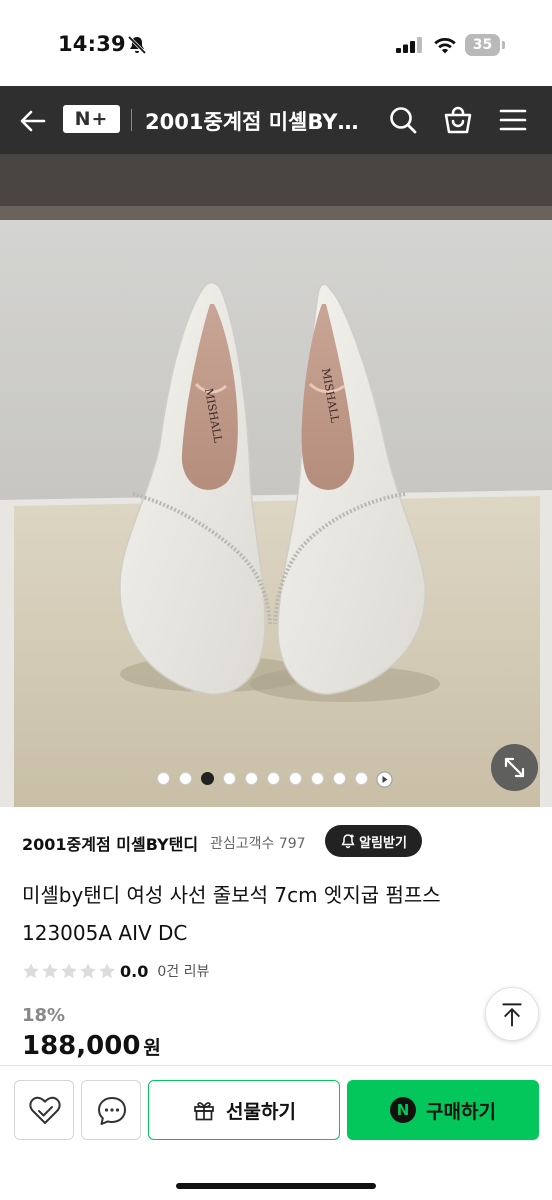 This screenshot has width=552, height=1200. What do you see at coordinates (183, 971) in the screenshot?
I see `review-count: 0건 리뷰` at bounding box center [183, 971].